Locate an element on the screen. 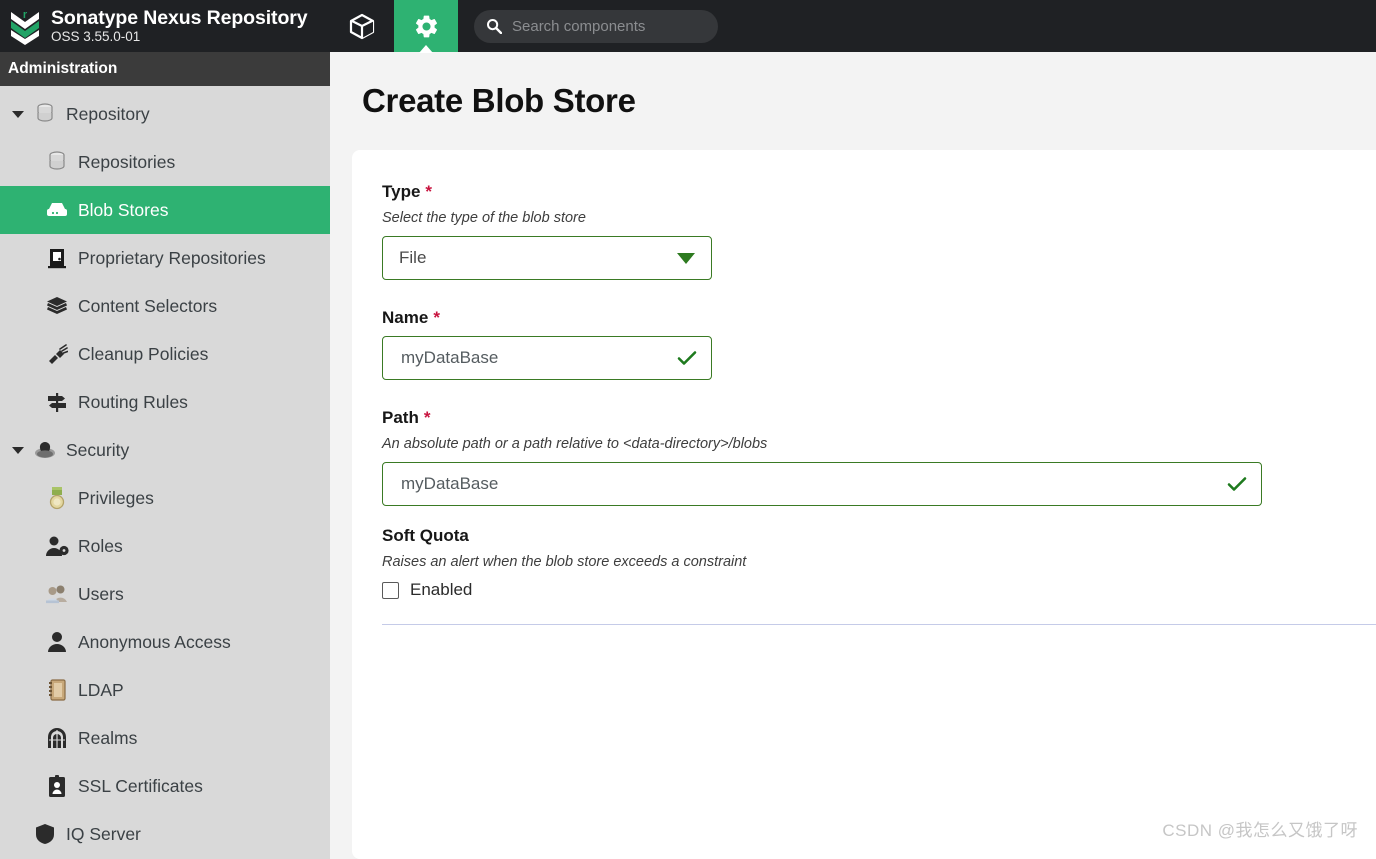 This screenshot has height=859, width=1376. brand-text: Sonatype Nexus Repository OSS 3.55.0-01 is located at coordinates (179, 26).